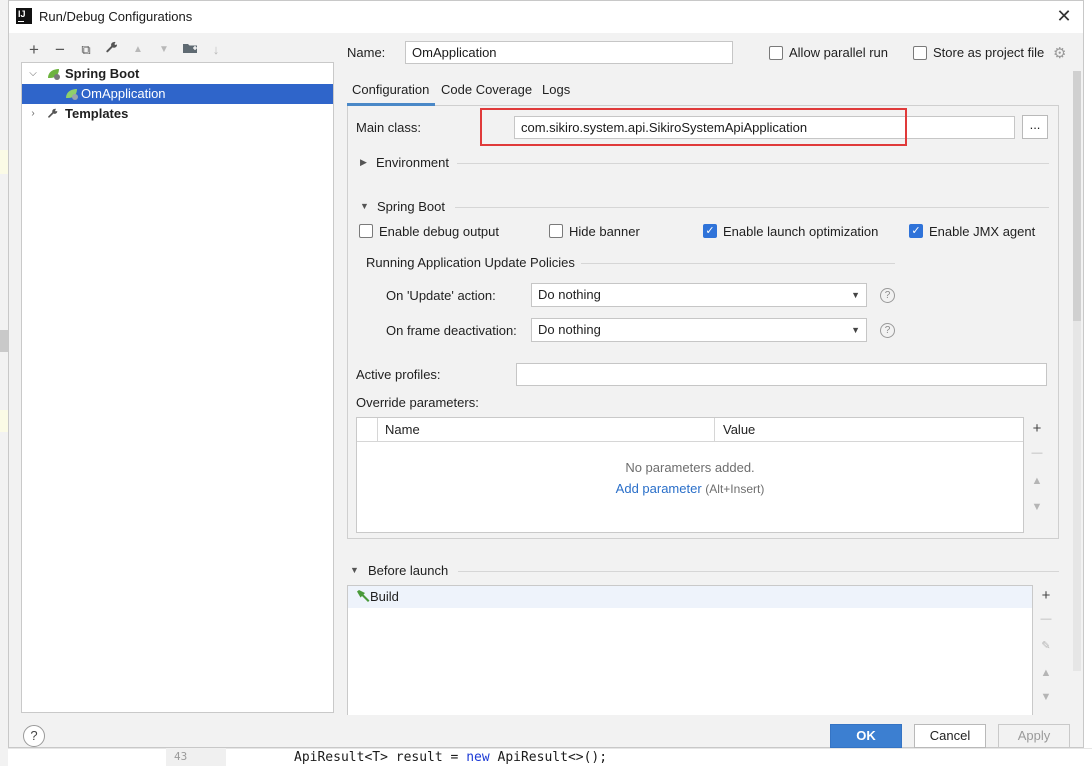 This screenshot has width=1092, height=766. I want to click on tree-item-label: Templates, so click(97, 113).